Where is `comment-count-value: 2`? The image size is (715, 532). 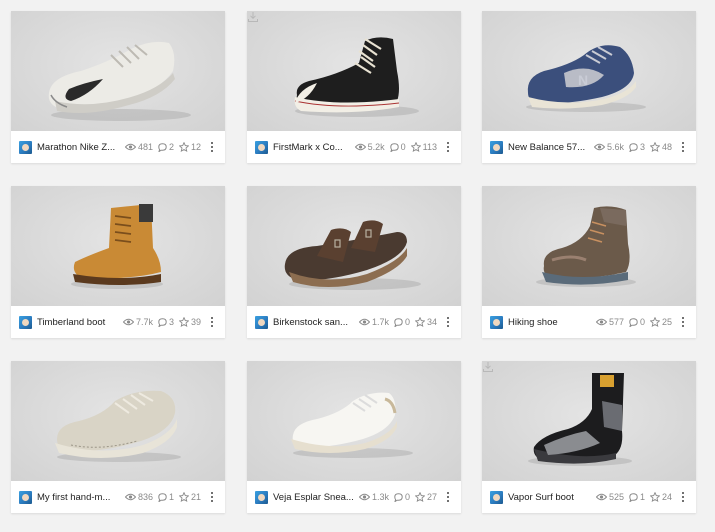
comment-count-value: 2 is located at coordinates (171, 147).